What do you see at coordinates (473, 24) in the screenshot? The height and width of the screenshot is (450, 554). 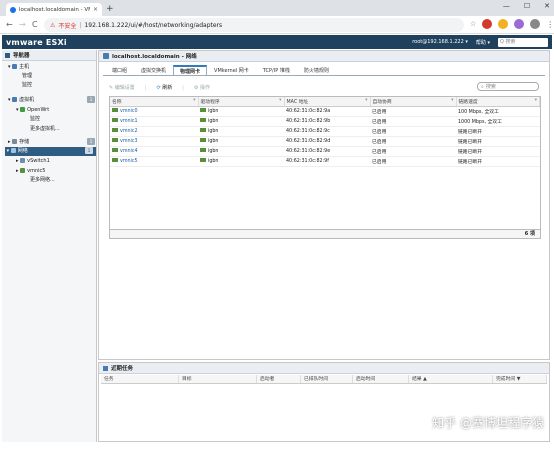 I see `bookmark-star-icon: ☆` at bounding box center [473, 24].